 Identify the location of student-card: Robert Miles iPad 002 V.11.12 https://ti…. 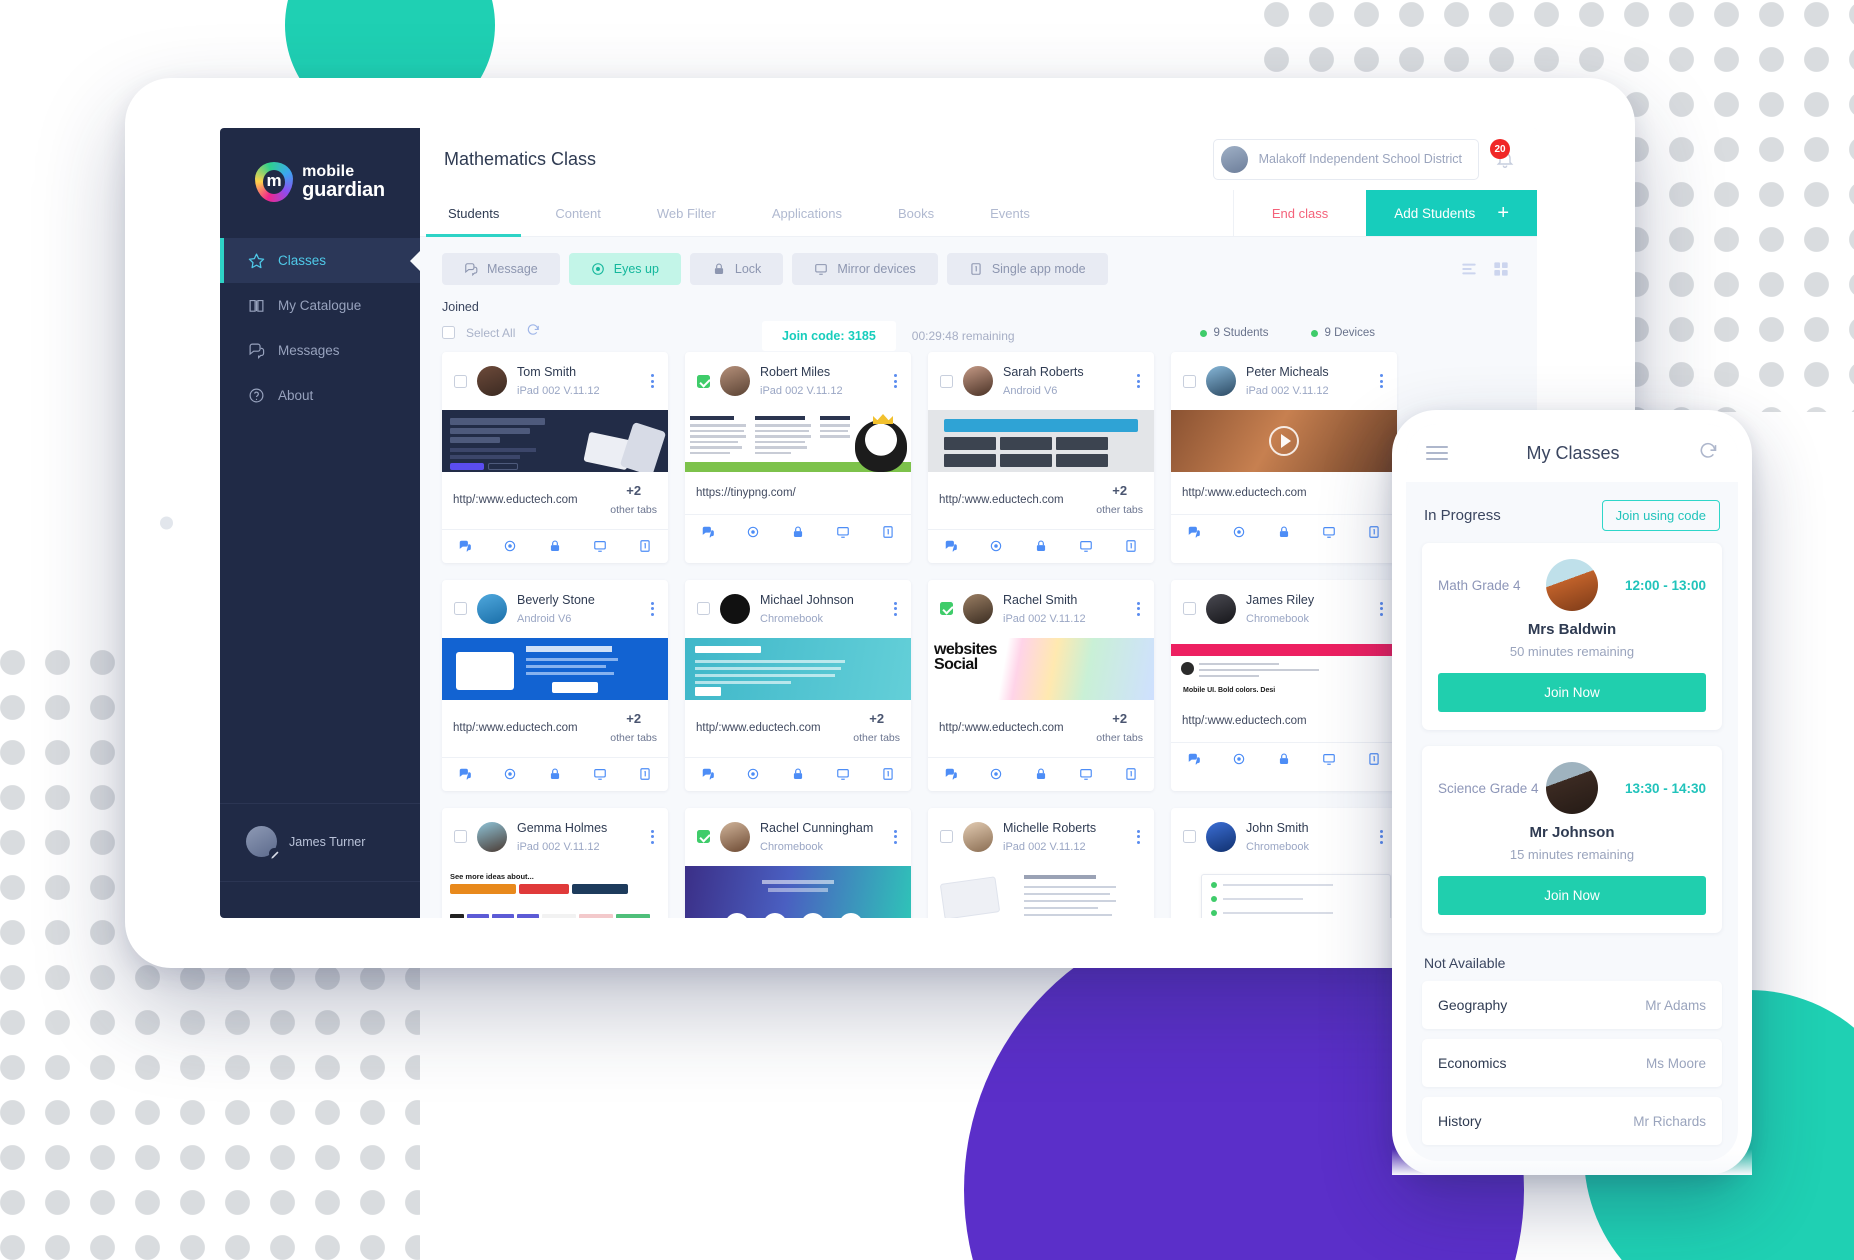
(798, 457).